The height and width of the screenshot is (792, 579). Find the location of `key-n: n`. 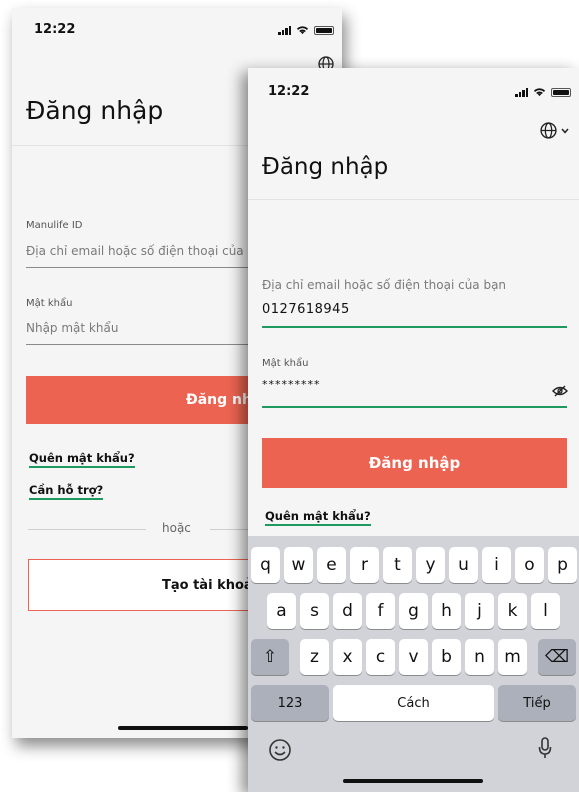

key-n: n is located at coordinates (479, 657).